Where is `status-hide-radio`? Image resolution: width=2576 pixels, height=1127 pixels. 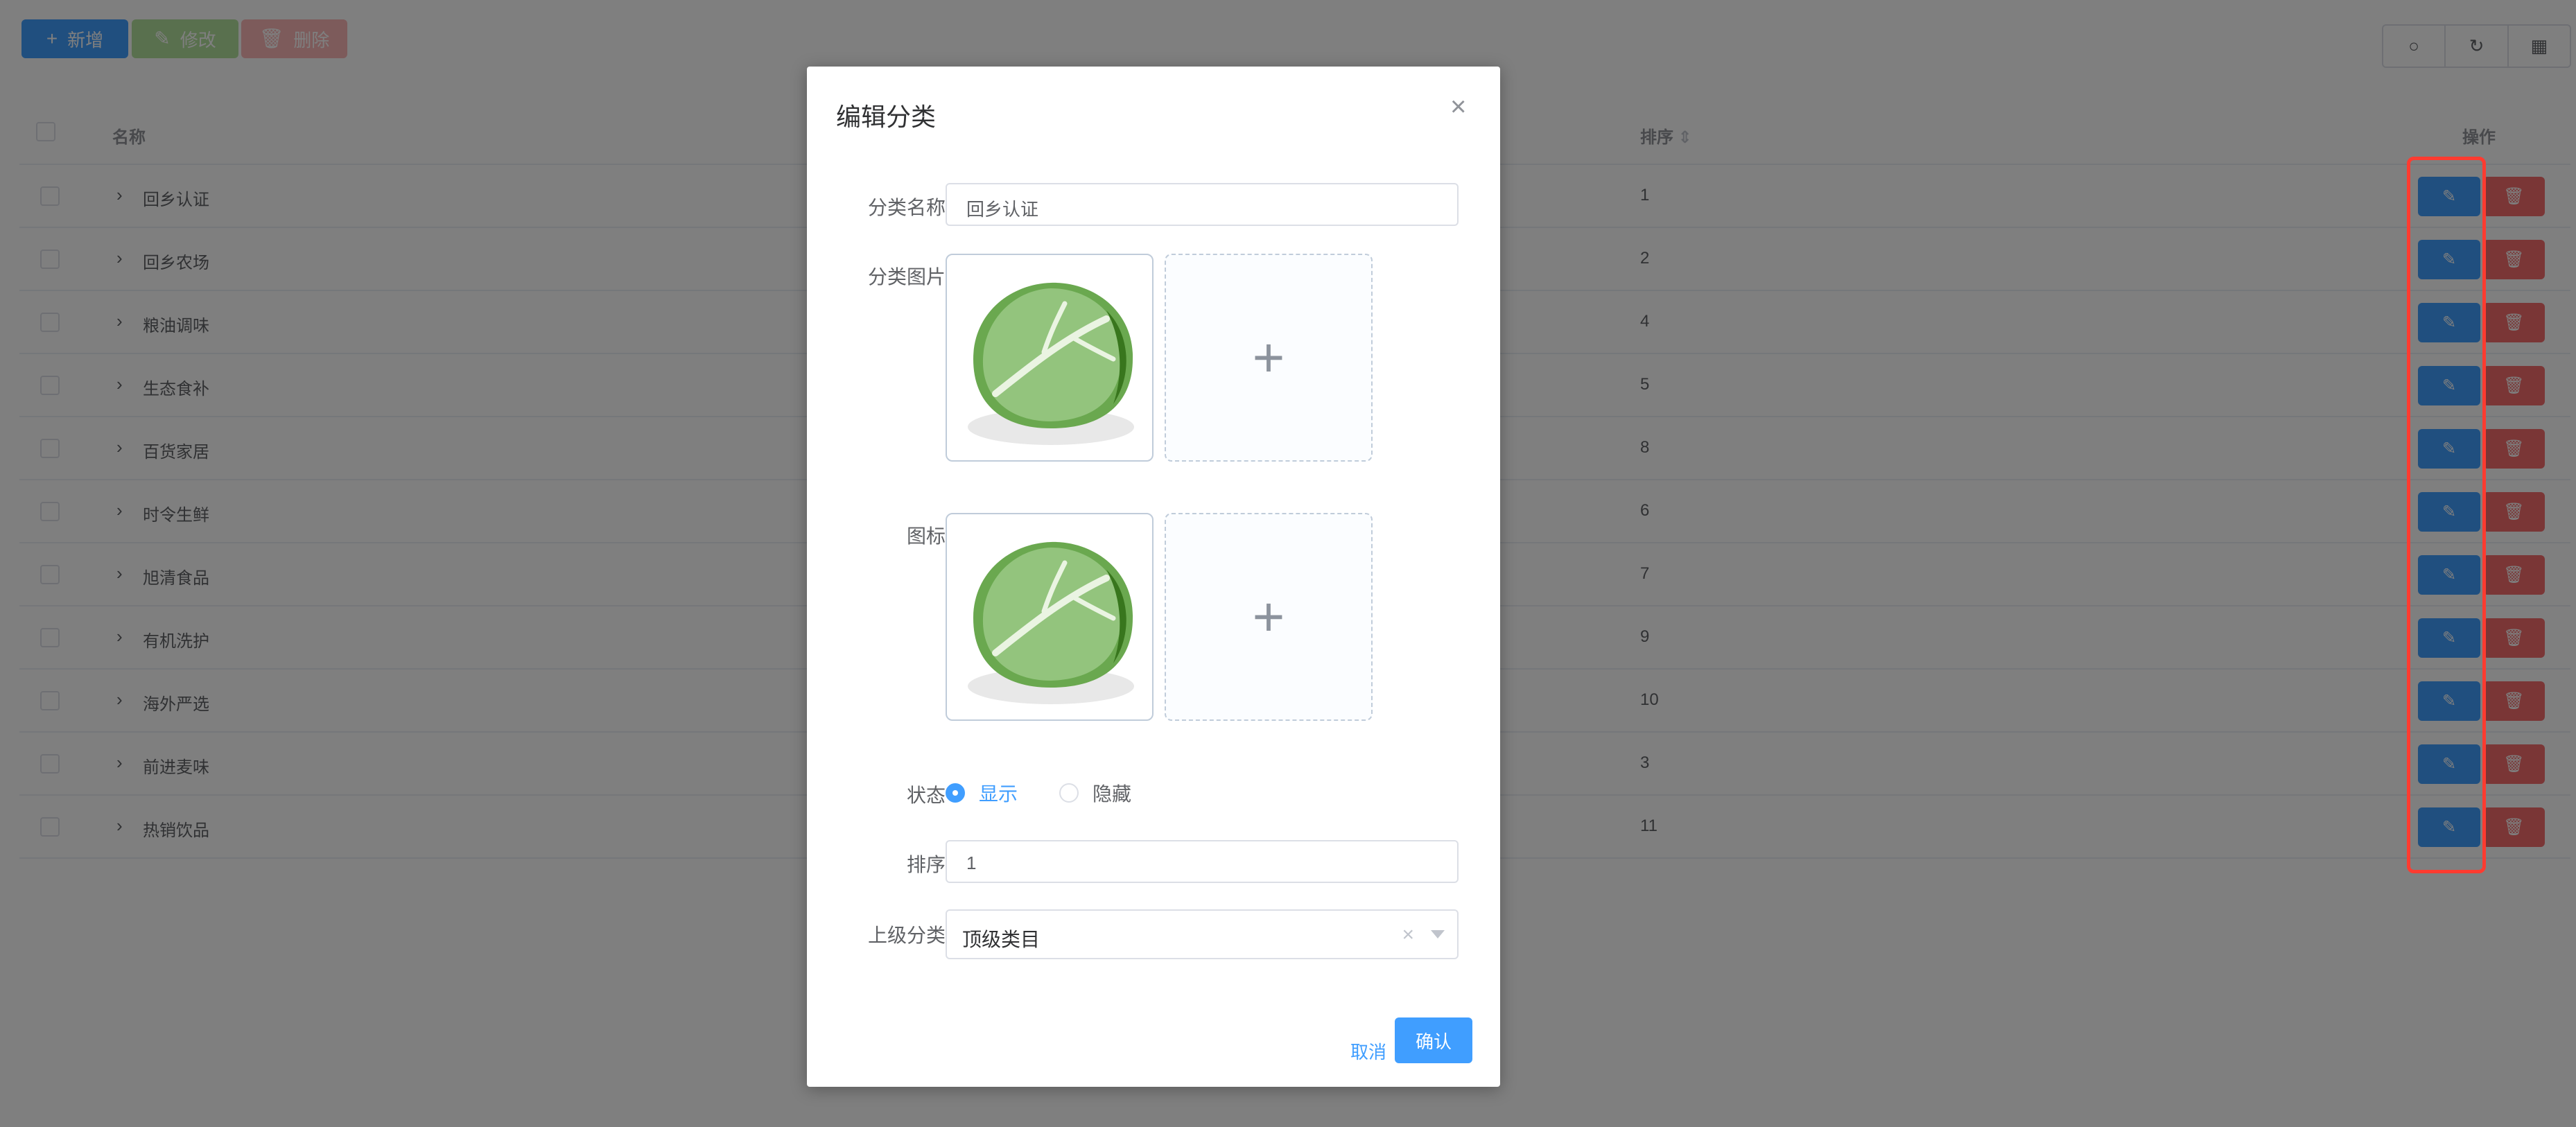
status-hide-radio is located at coordinates (1069, 793).